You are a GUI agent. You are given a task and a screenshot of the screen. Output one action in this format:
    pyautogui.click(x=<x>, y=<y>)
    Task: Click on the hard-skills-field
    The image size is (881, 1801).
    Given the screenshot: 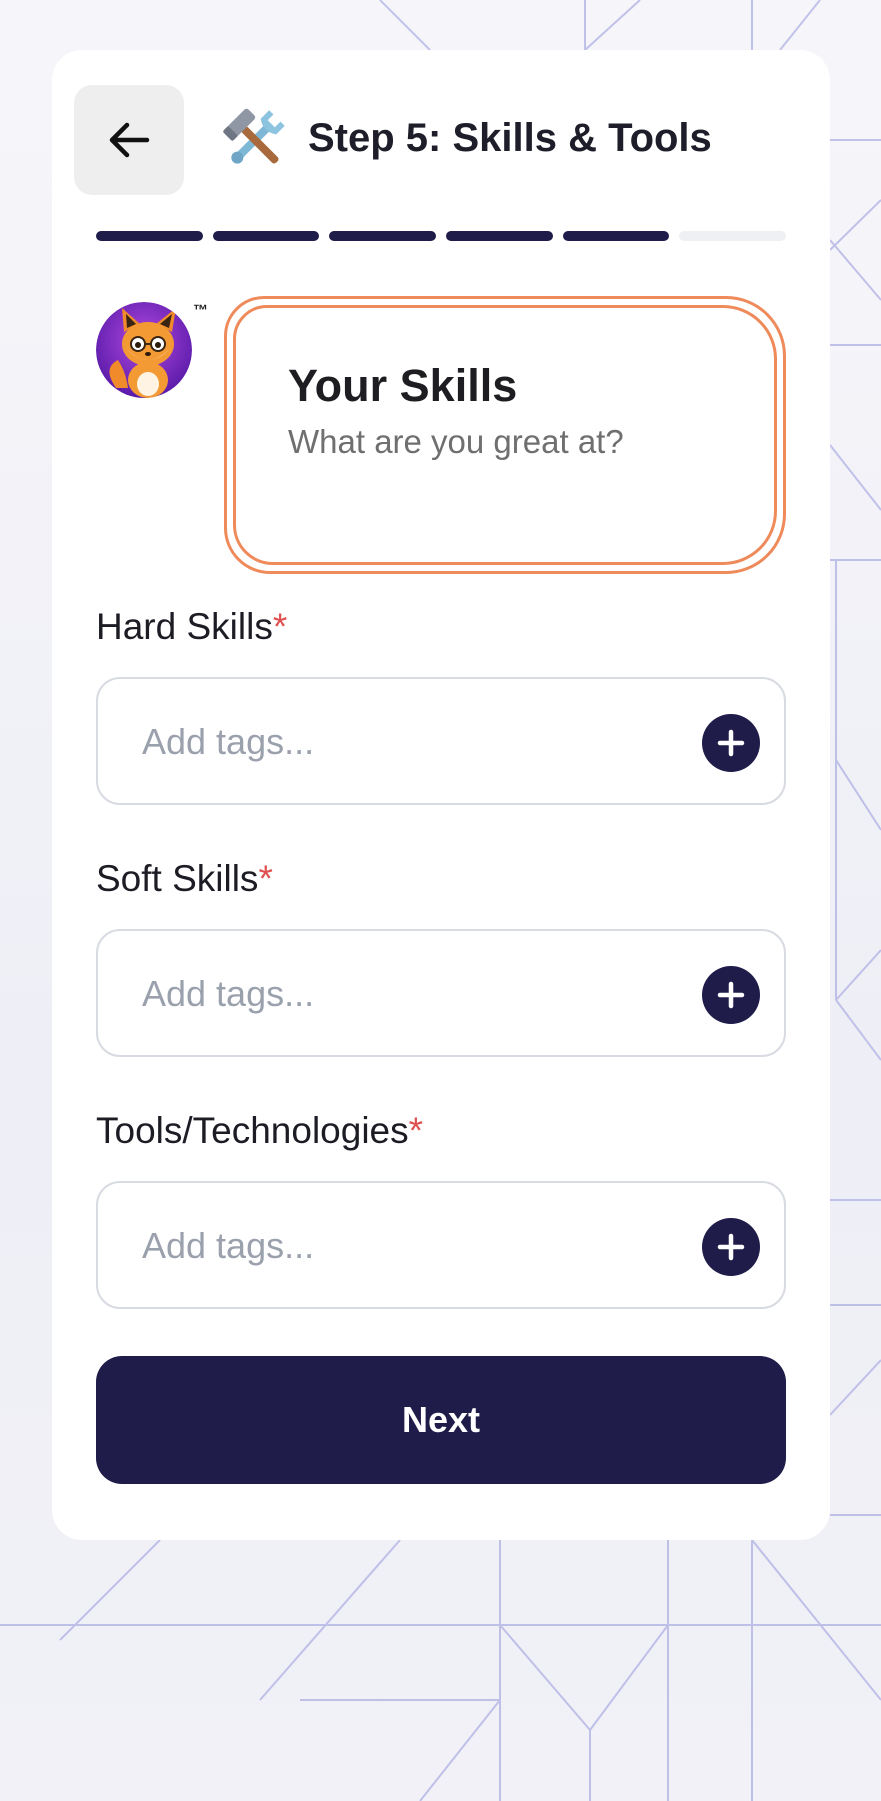 What is the action you would take?
    pyautogui.click(x=441, y=741)
    